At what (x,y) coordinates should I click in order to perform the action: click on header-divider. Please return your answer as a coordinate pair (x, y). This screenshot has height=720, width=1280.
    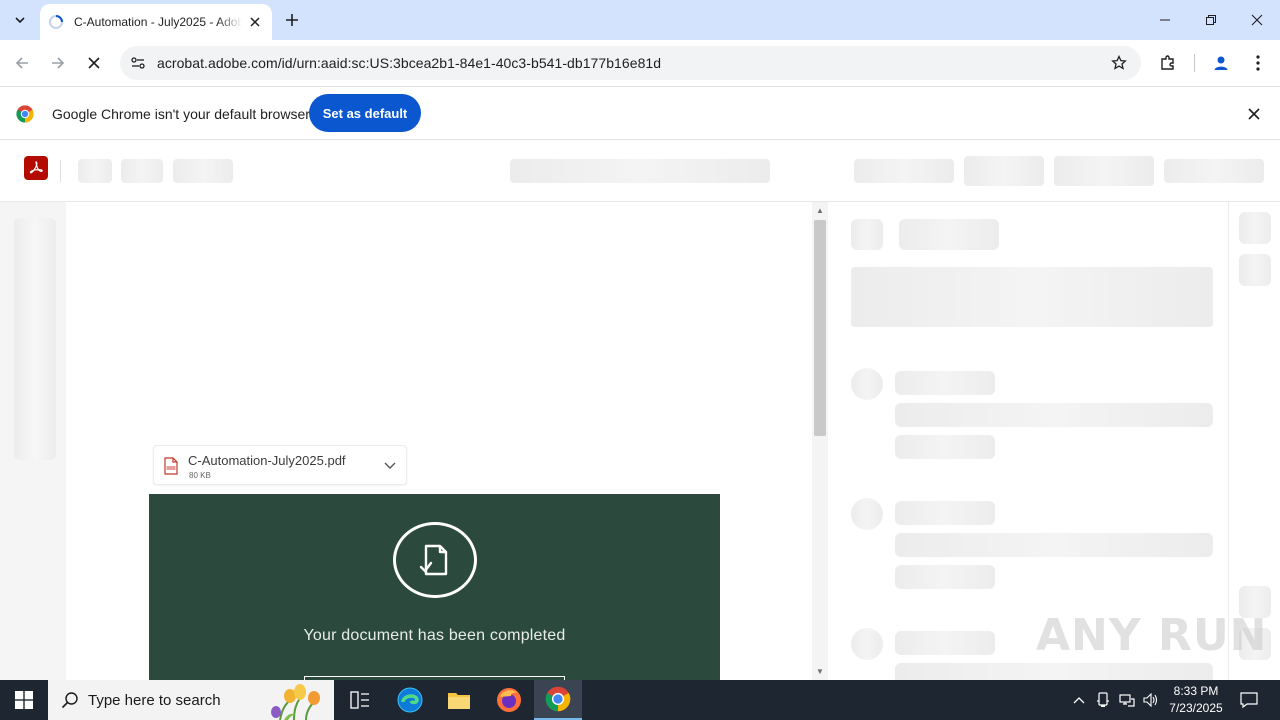
    Looking at the image, I should click on (60, 171).